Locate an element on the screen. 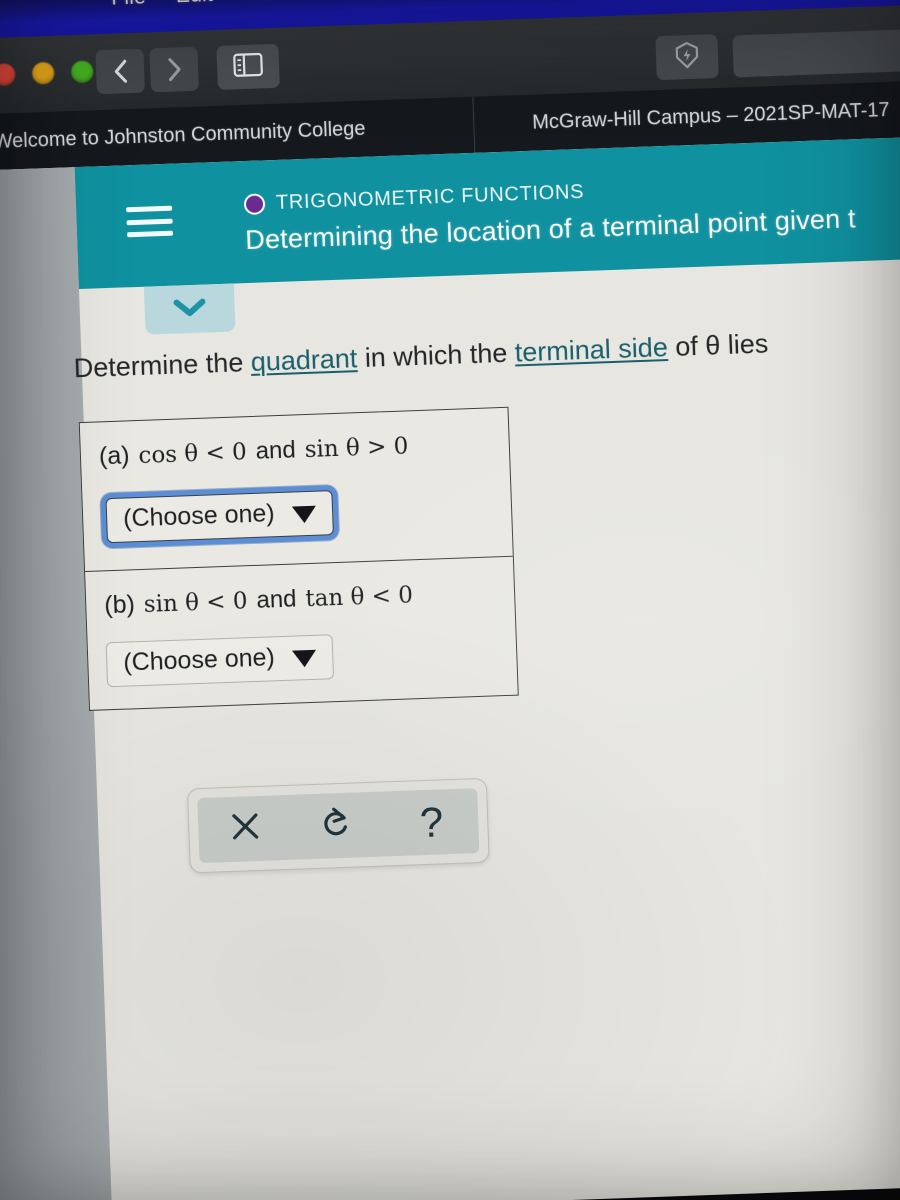 Image resolution: width=900 pixels, height=1200 pixels. condition-text-b: (b) sin θ < 0 and tan θ < 0 is located at coordinates (309, 599).